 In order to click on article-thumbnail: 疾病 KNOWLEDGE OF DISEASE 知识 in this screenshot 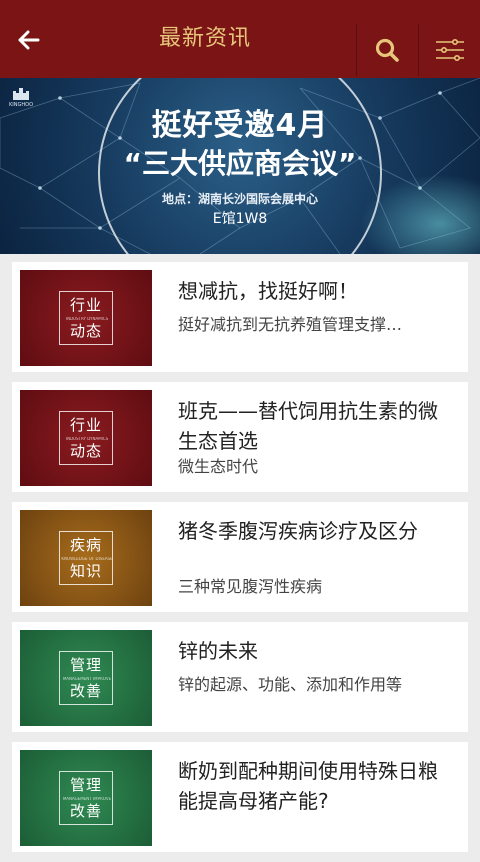, I will do `click(86, 558)`.